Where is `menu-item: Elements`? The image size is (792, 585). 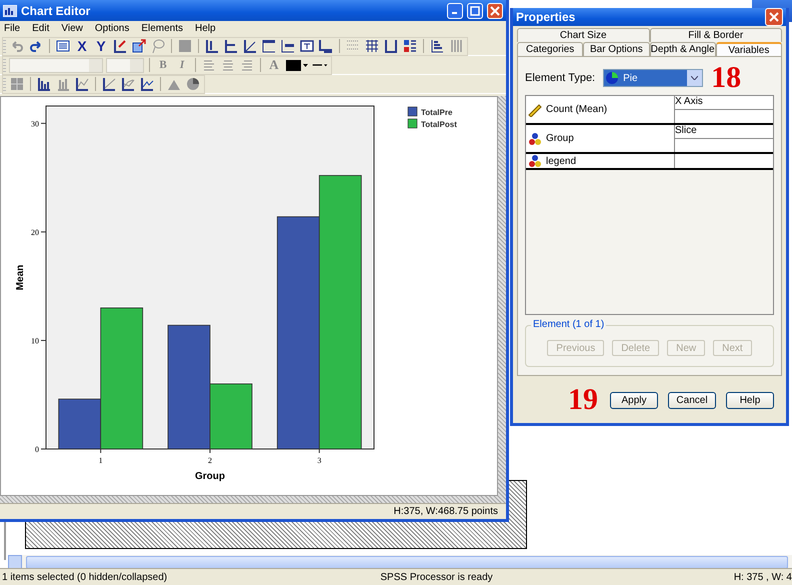 menu-item: Elements is located at coordinates (162, 29).